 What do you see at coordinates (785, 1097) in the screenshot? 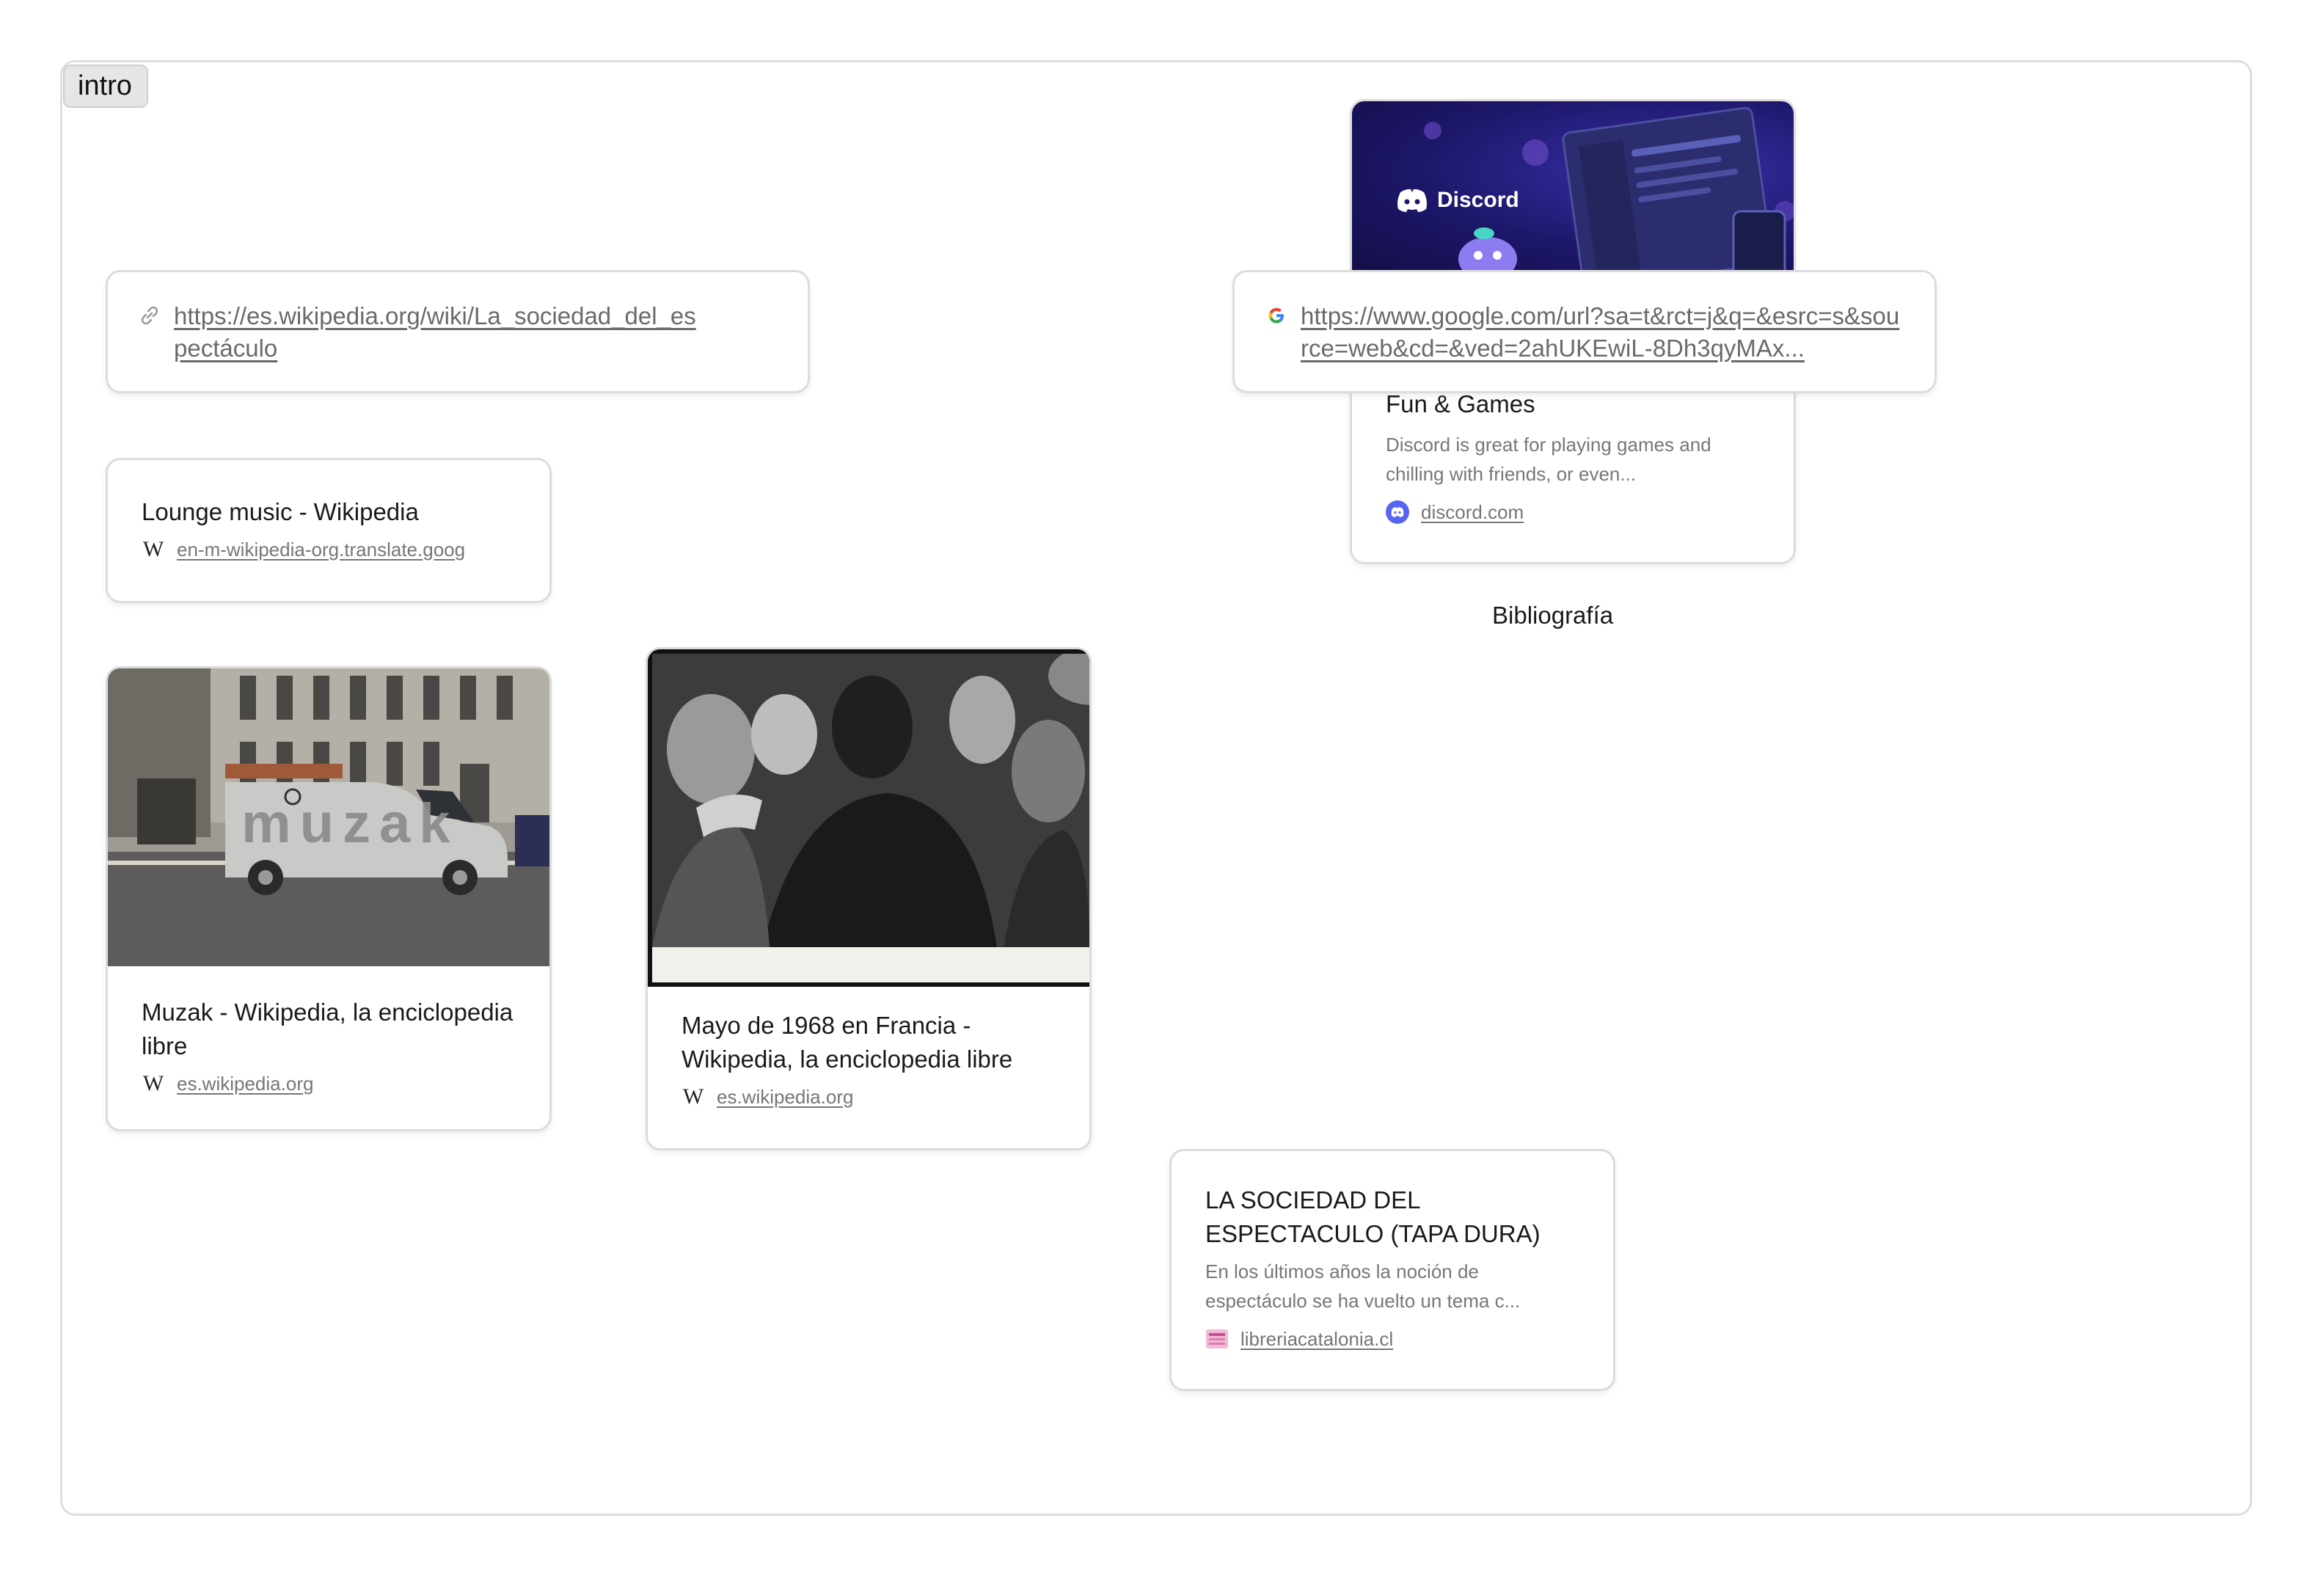
I see `mayo-card-source: es.wikipedia.org` at bounding box center [785, 1097].